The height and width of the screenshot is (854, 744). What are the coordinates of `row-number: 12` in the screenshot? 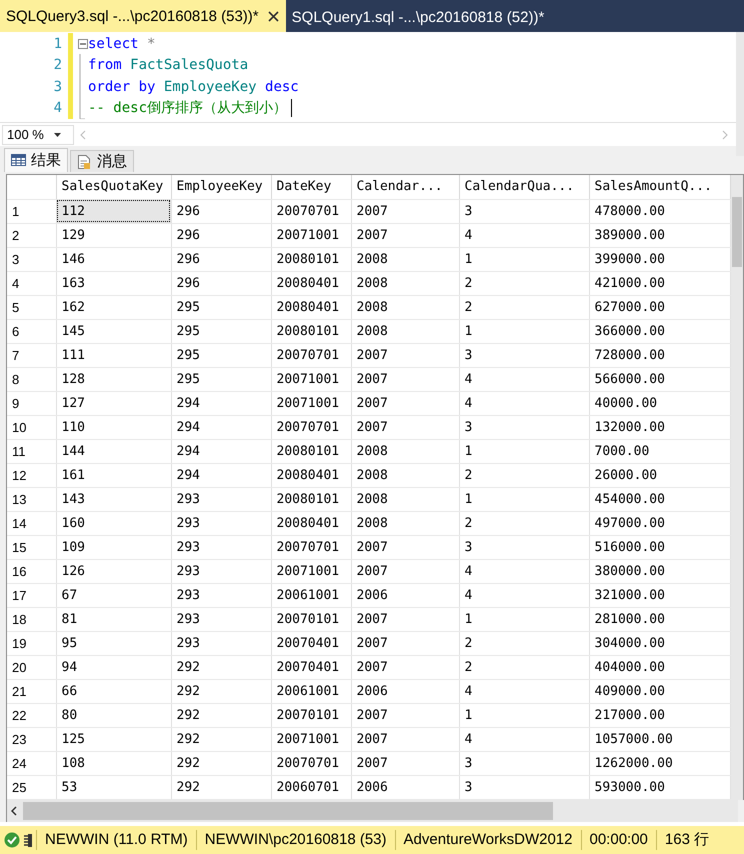 It's located at (31, 475).